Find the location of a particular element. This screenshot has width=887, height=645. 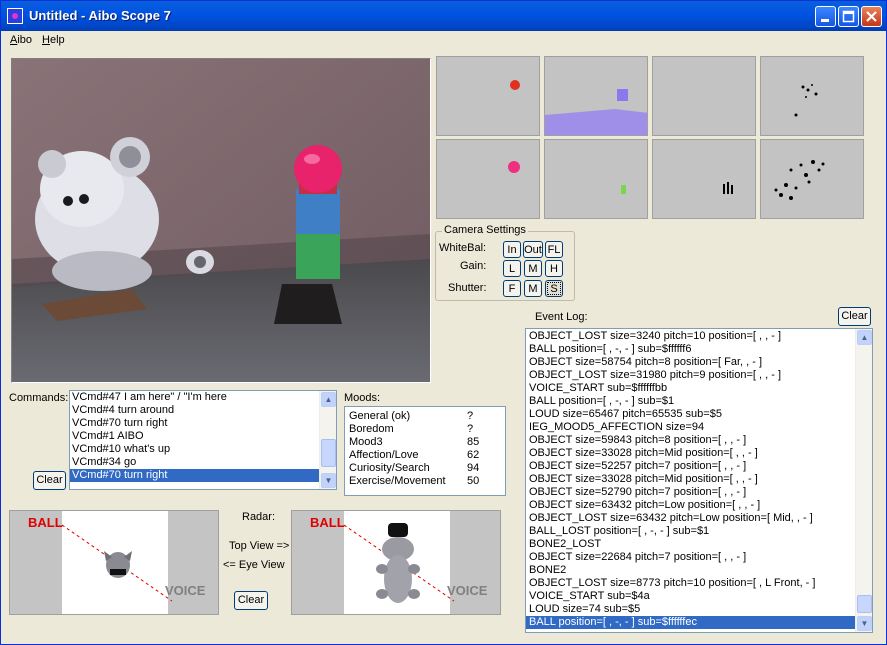

maximize-button is located at coordinates (848, 16).